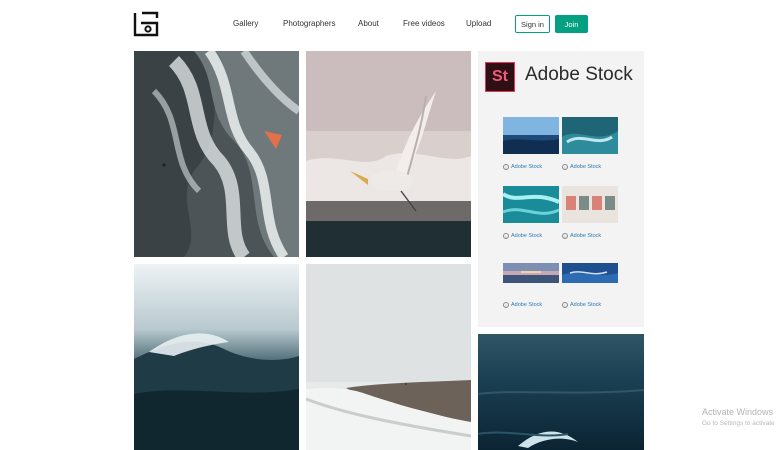  I want to click on join-button: Join, so click(571, 24).